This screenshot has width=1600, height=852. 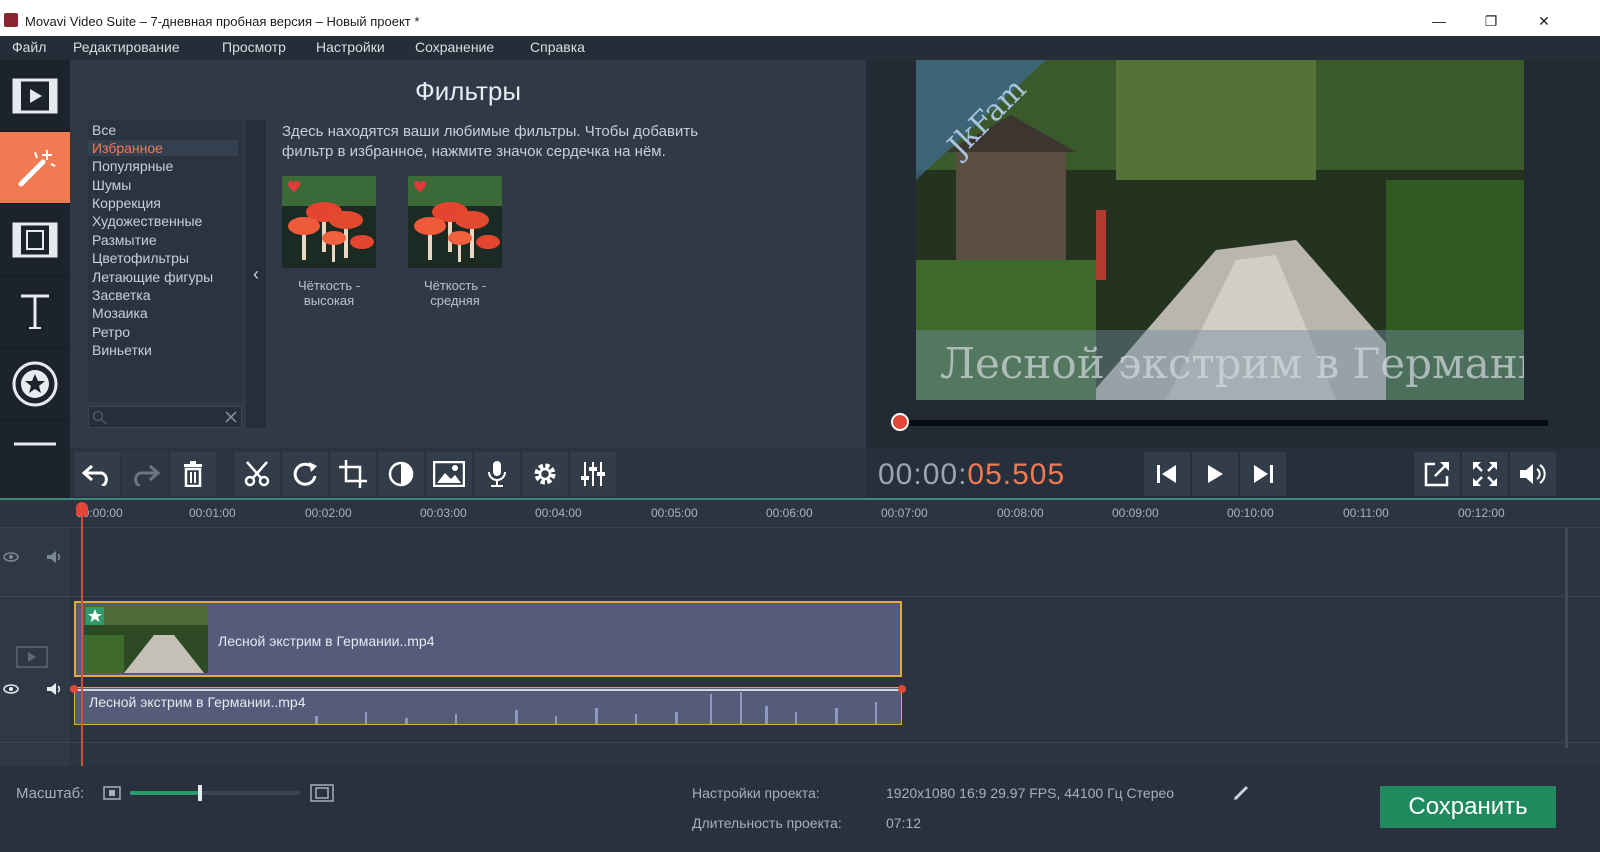 What do you see at coordinates (326, 641) in the screenshot?
I see `video-clip-name: Лесной экстрим в Германии..mp4` at bounding box center [326, 641].